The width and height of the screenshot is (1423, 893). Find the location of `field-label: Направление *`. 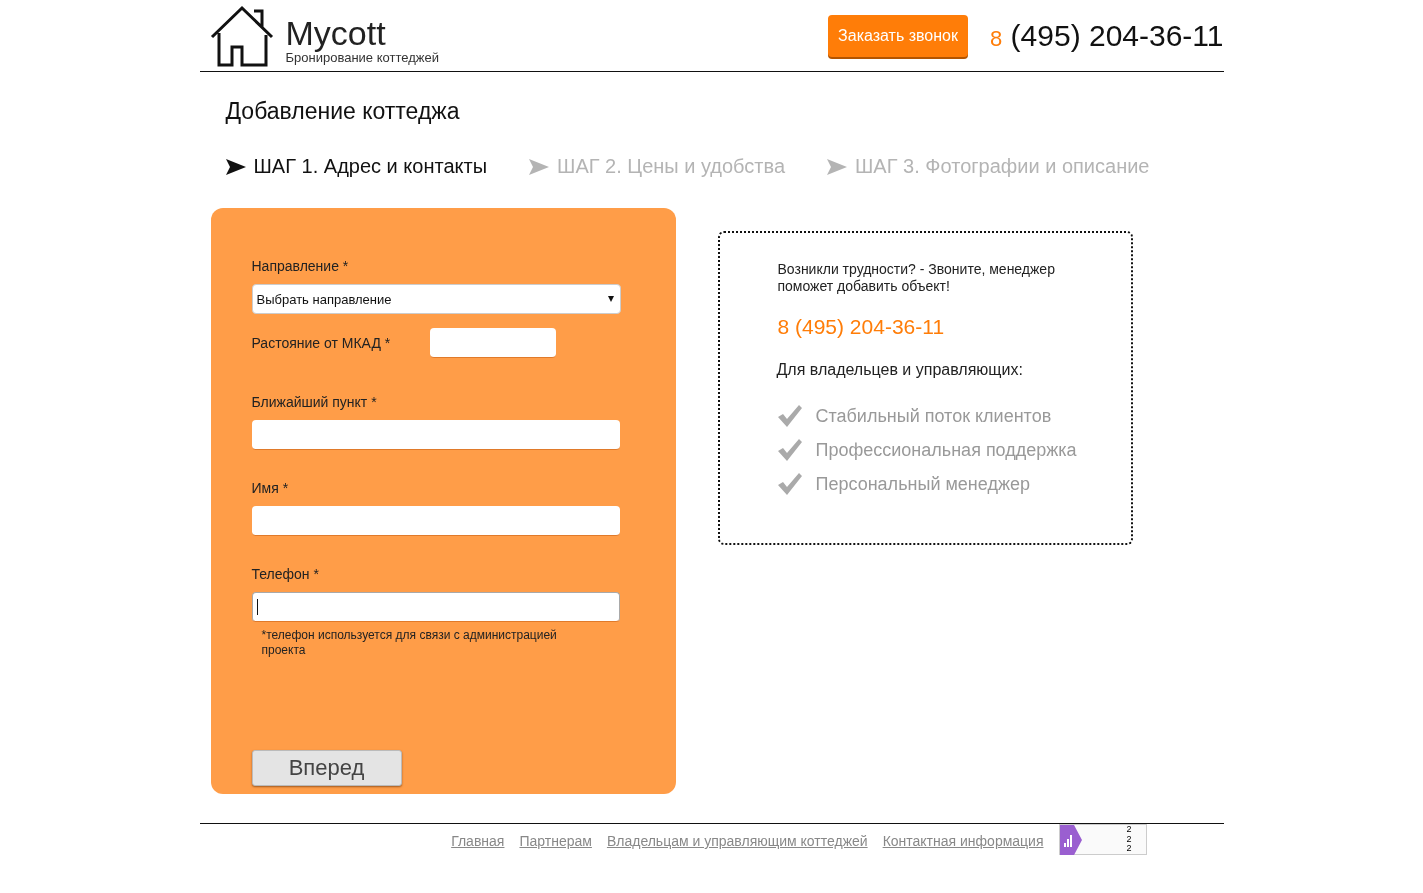

field-label: Направление * is located at coordinates (300, 266).